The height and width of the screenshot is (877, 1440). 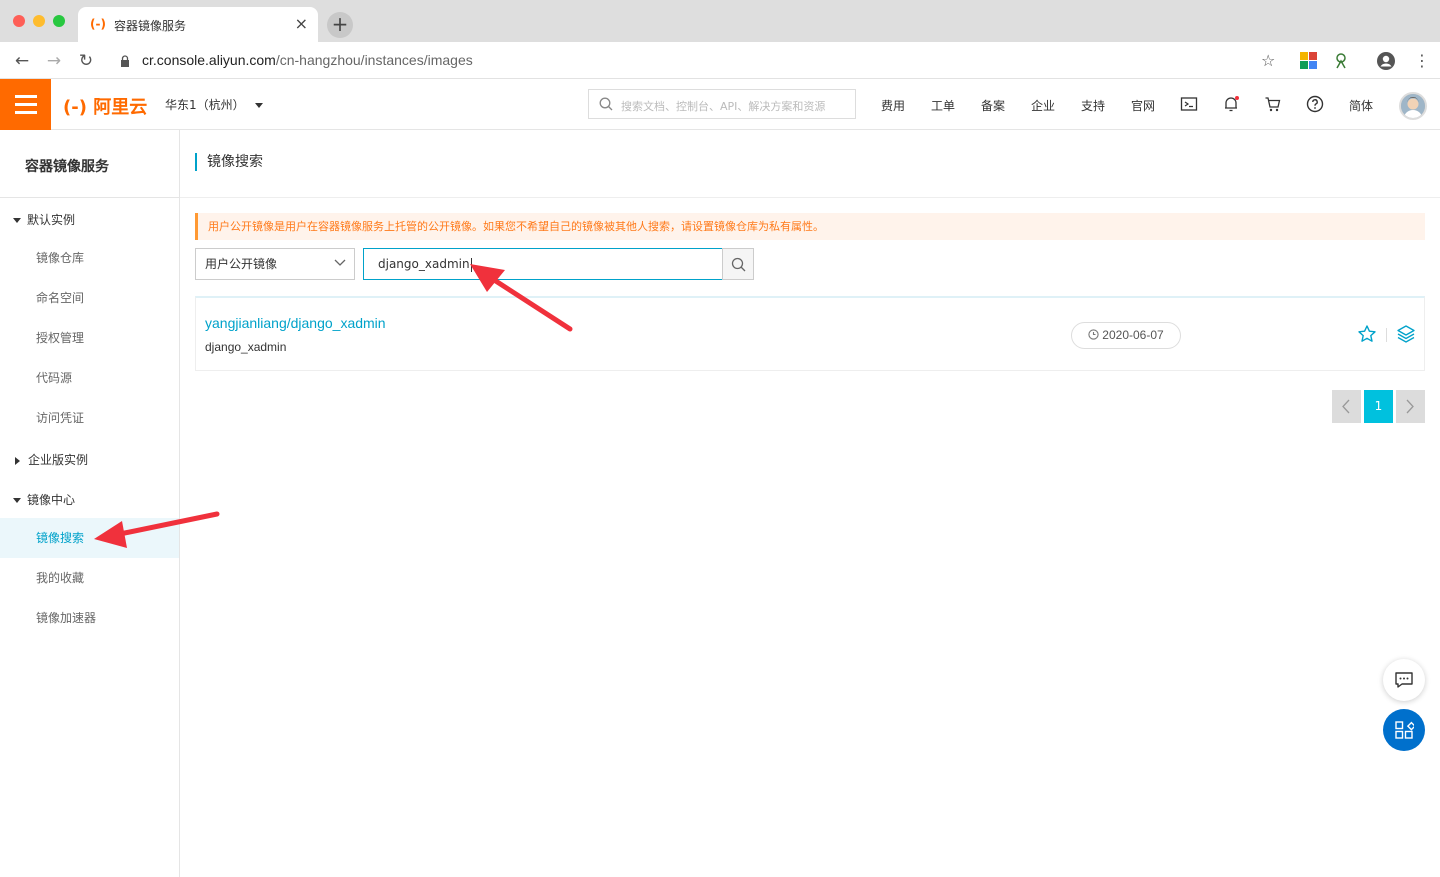 I want to click on chat-icon, so click(x=1404, y=680).